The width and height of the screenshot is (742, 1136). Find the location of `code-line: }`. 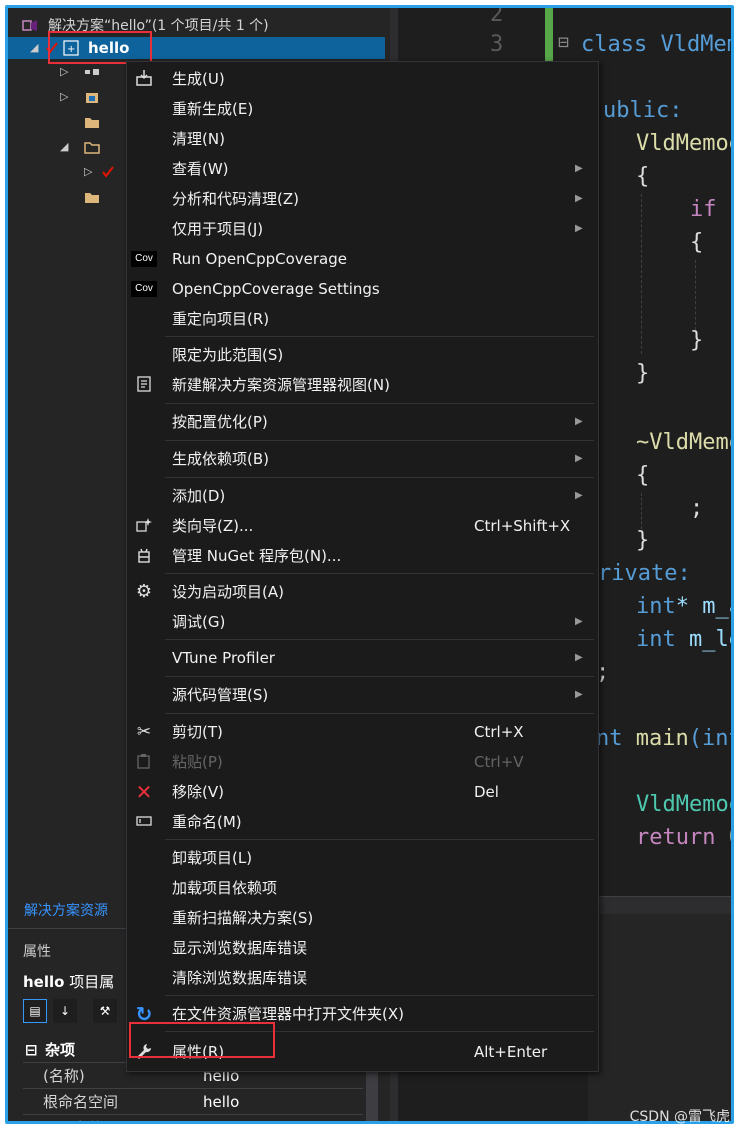

code-line: } is located at coordinates (643, 540).